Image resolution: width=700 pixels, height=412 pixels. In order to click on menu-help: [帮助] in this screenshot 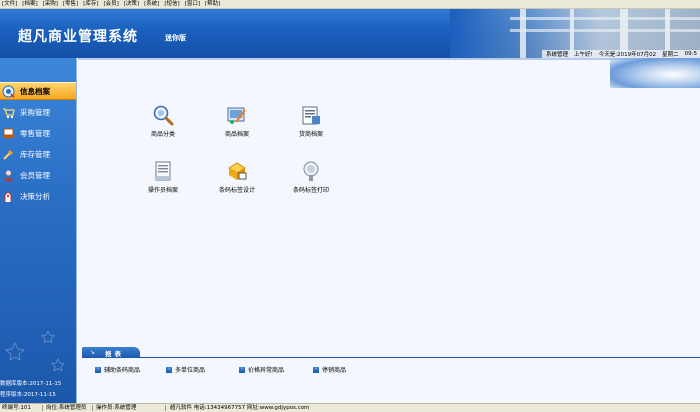, I will do `click(213, 4)`.